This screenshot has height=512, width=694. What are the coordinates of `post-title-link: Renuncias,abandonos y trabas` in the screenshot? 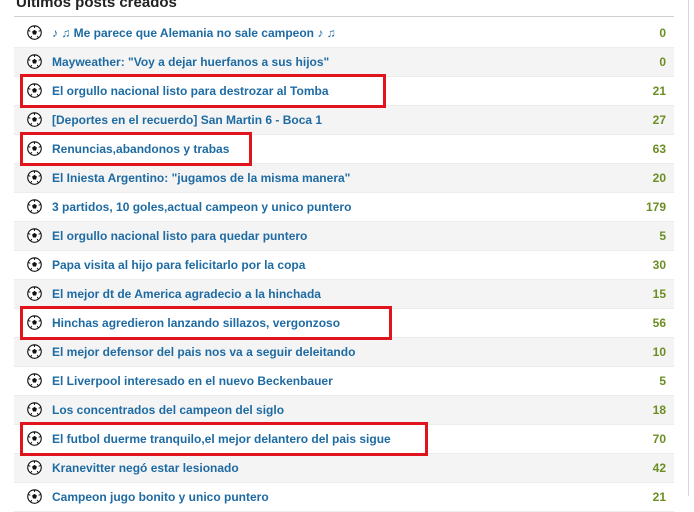 It's located at (140, 149).